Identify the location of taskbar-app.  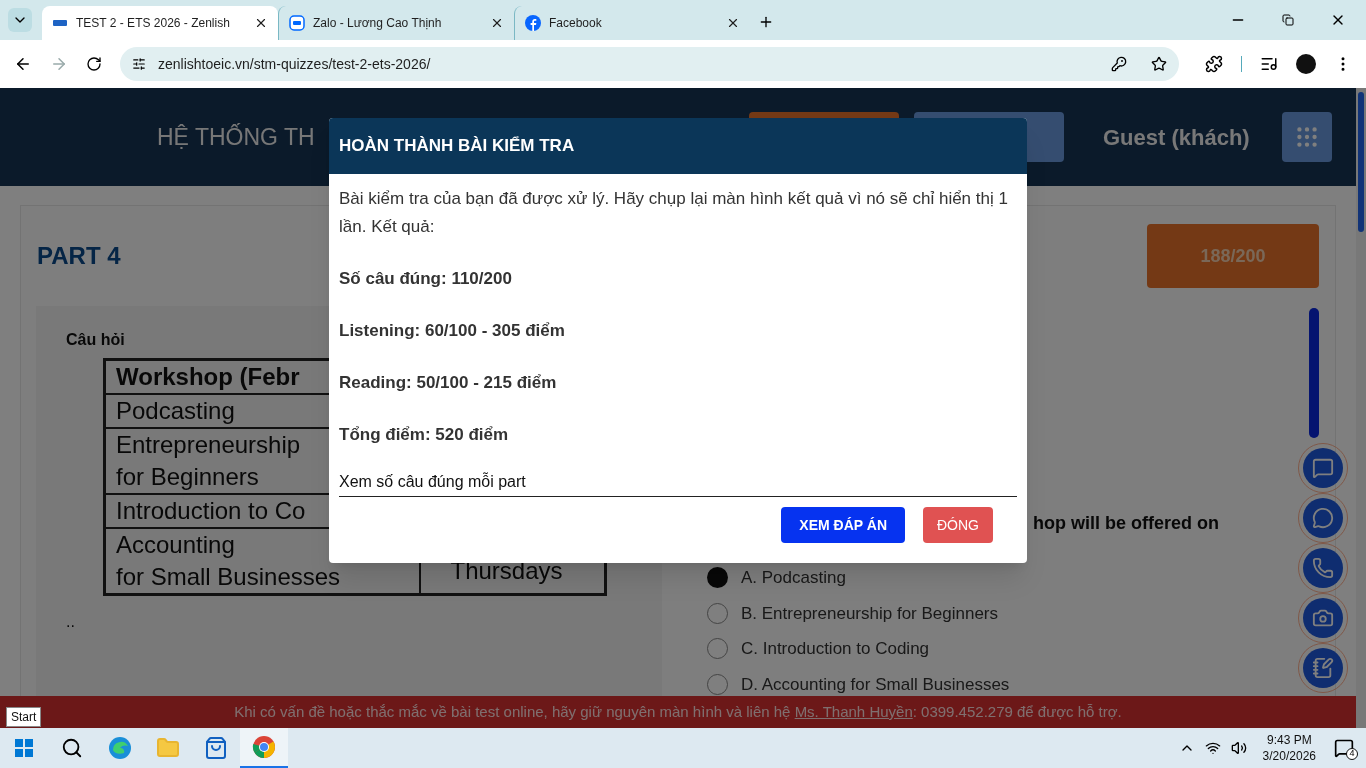
(264, 748).